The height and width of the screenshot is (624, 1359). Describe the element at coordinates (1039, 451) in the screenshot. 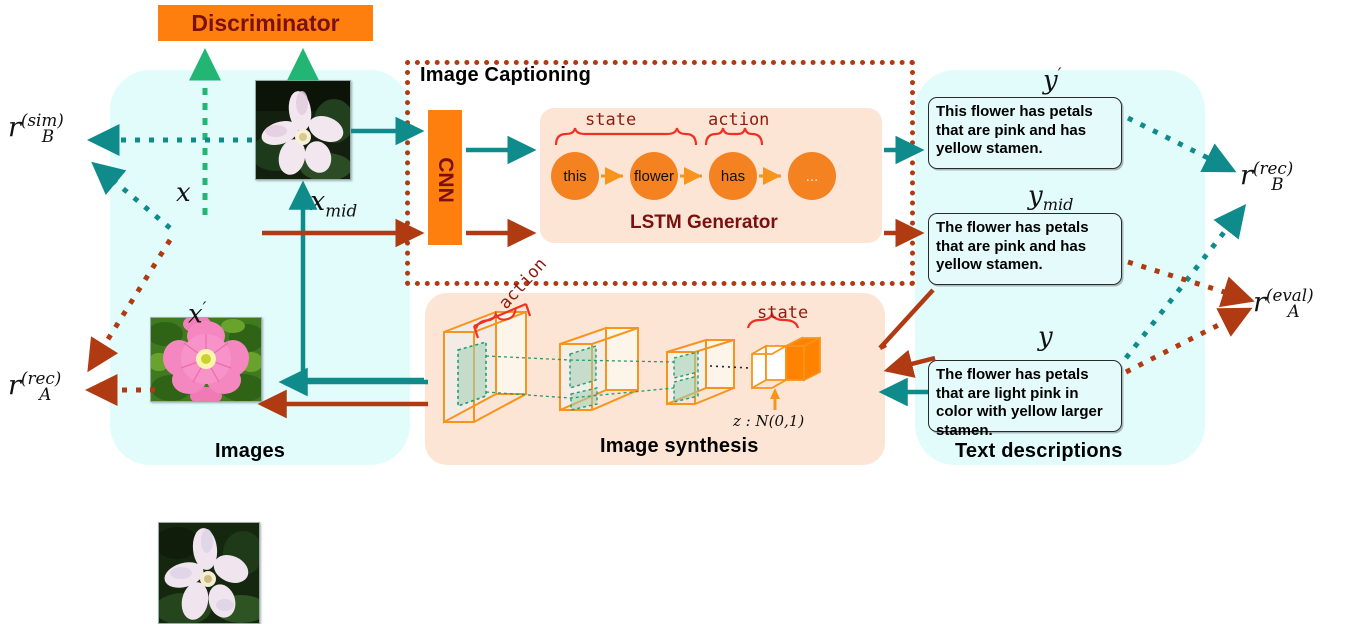

I see `text-panel-caption: Text descriptions` at that location.